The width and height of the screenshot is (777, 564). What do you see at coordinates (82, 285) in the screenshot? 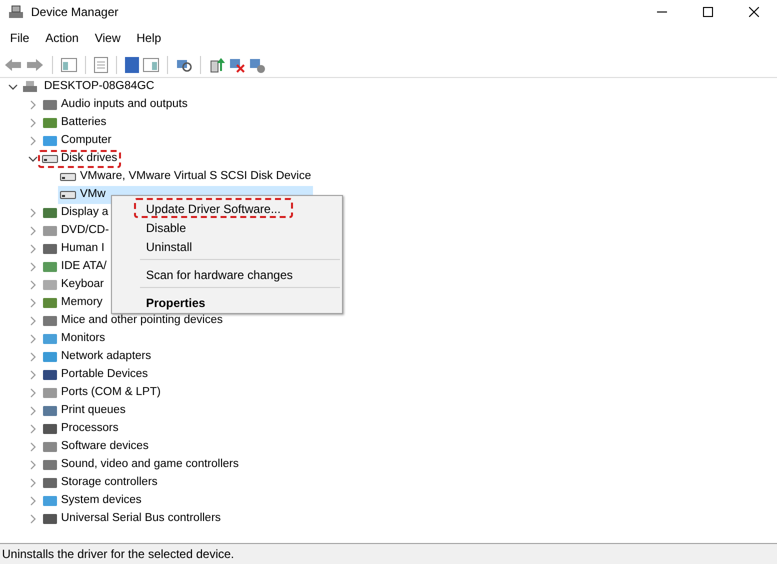
I see `tree-item: Keyboar` at bounding box center [82, 285].